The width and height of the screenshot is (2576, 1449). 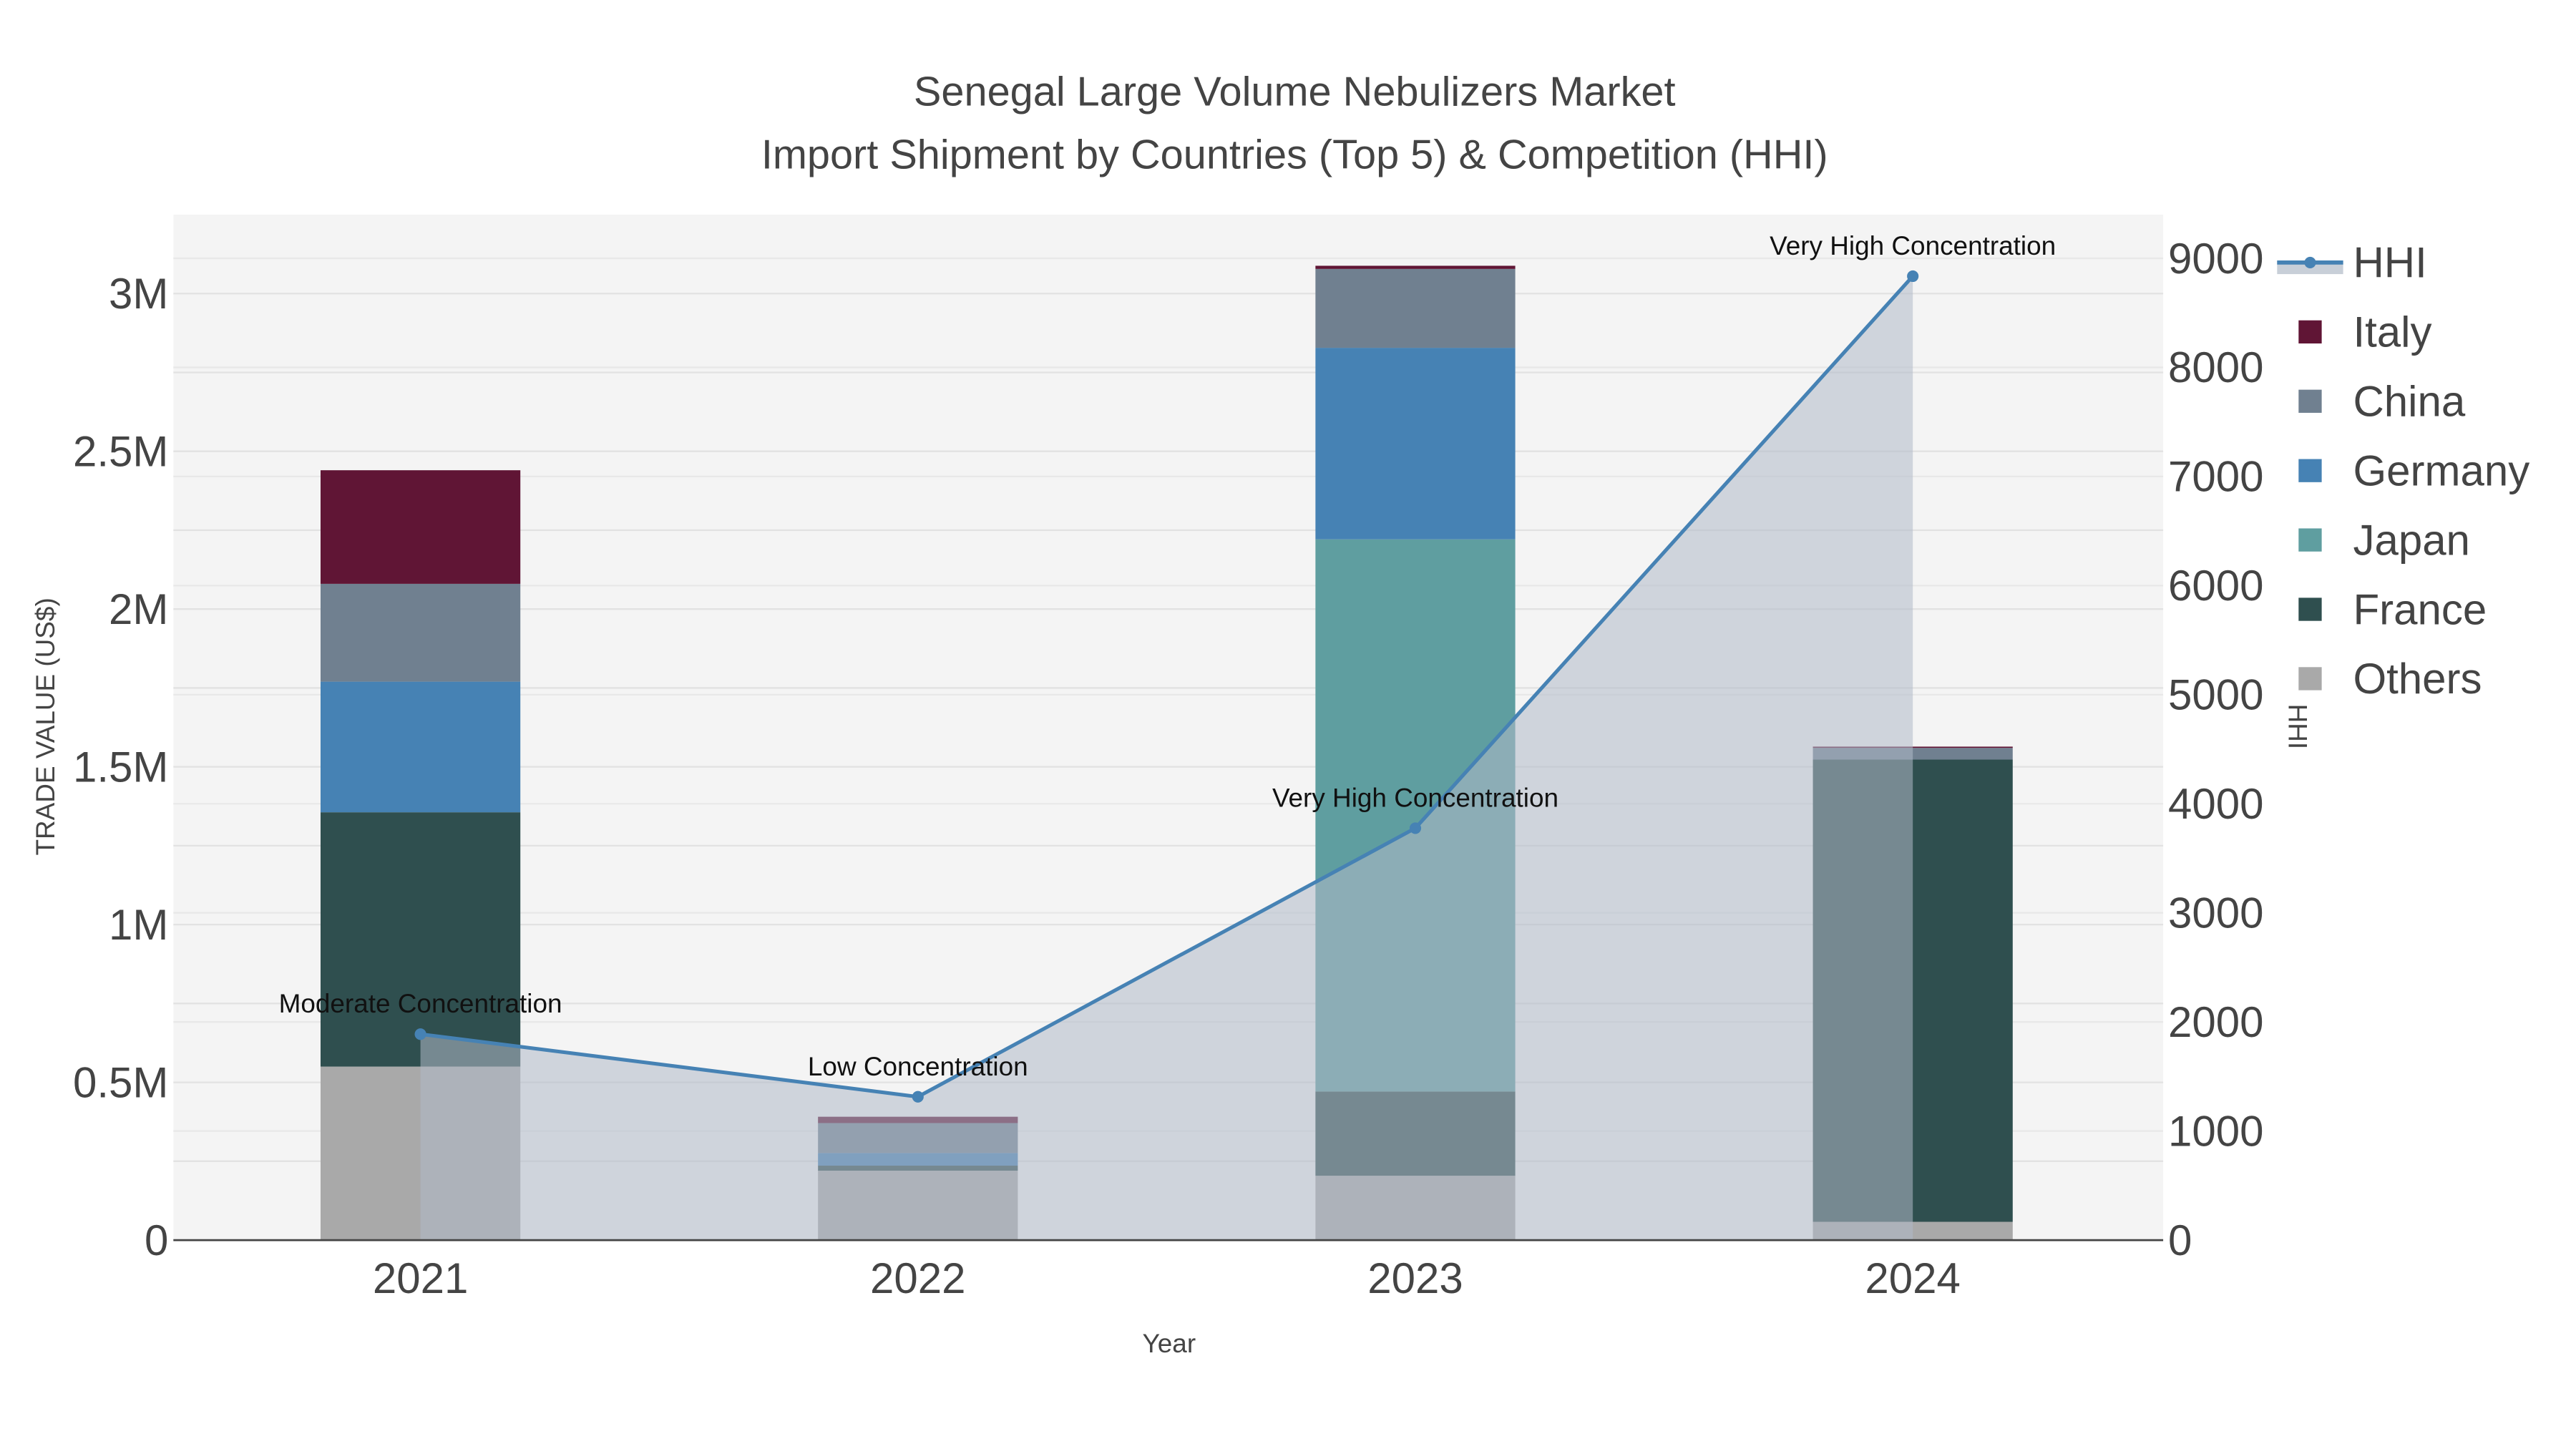 I want to click on y-tick-label: 2.5M, so click(x=120, y=451).